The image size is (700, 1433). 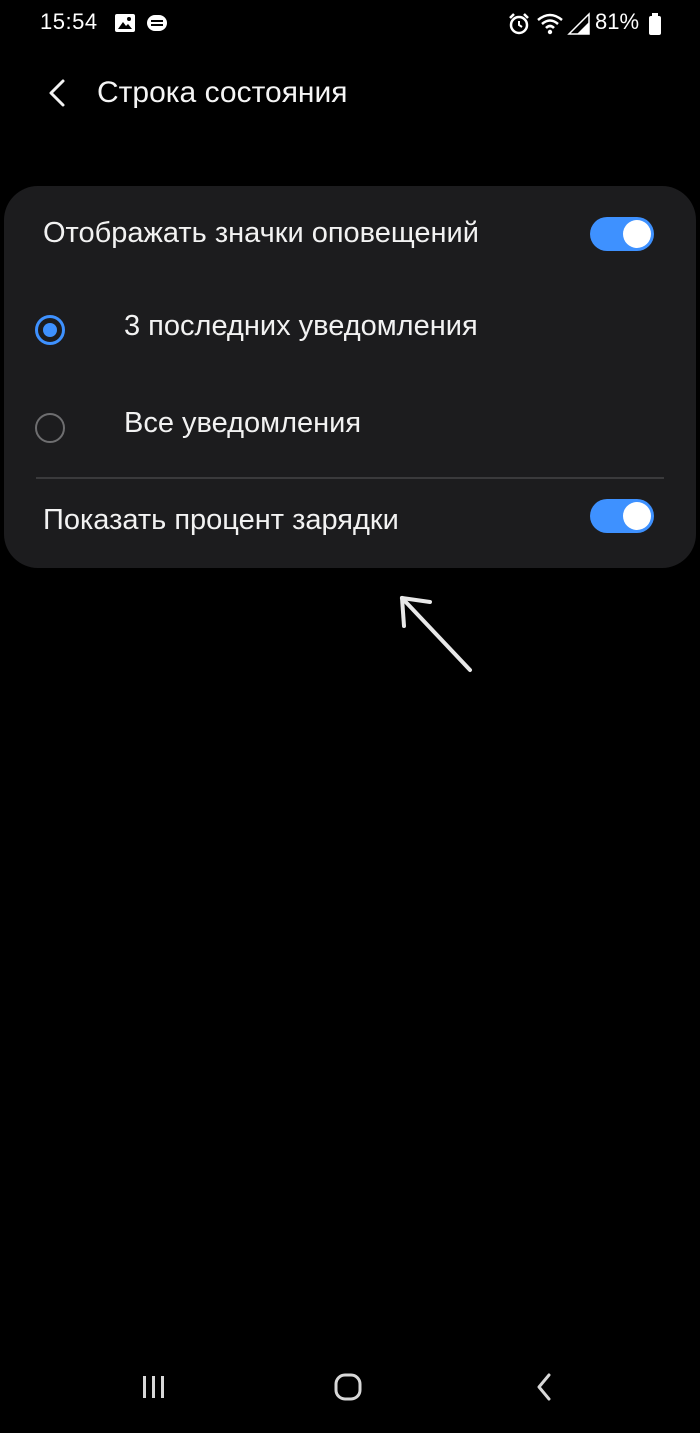 I want to click on show-notification-icons-label: Отображать значки оповещений, so click(x=261, y=233).